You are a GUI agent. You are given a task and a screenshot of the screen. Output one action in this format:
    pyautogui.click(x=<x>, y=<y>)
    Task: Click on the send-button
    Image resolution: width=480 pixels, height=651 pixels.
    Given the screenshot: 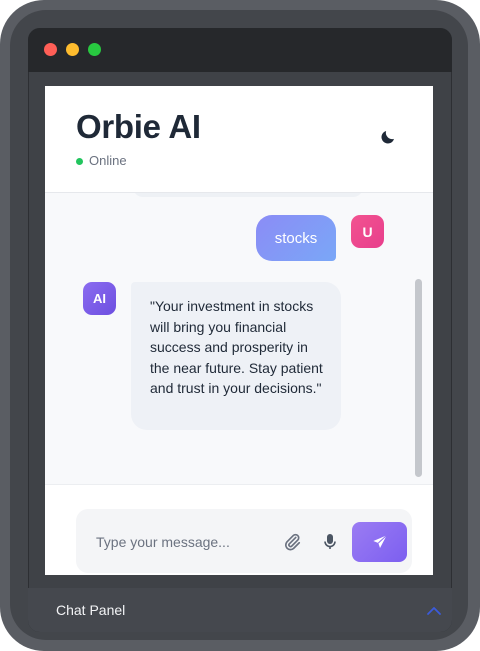 What is the action you would take?
    pyautogui.click(x=379, y=542)
    